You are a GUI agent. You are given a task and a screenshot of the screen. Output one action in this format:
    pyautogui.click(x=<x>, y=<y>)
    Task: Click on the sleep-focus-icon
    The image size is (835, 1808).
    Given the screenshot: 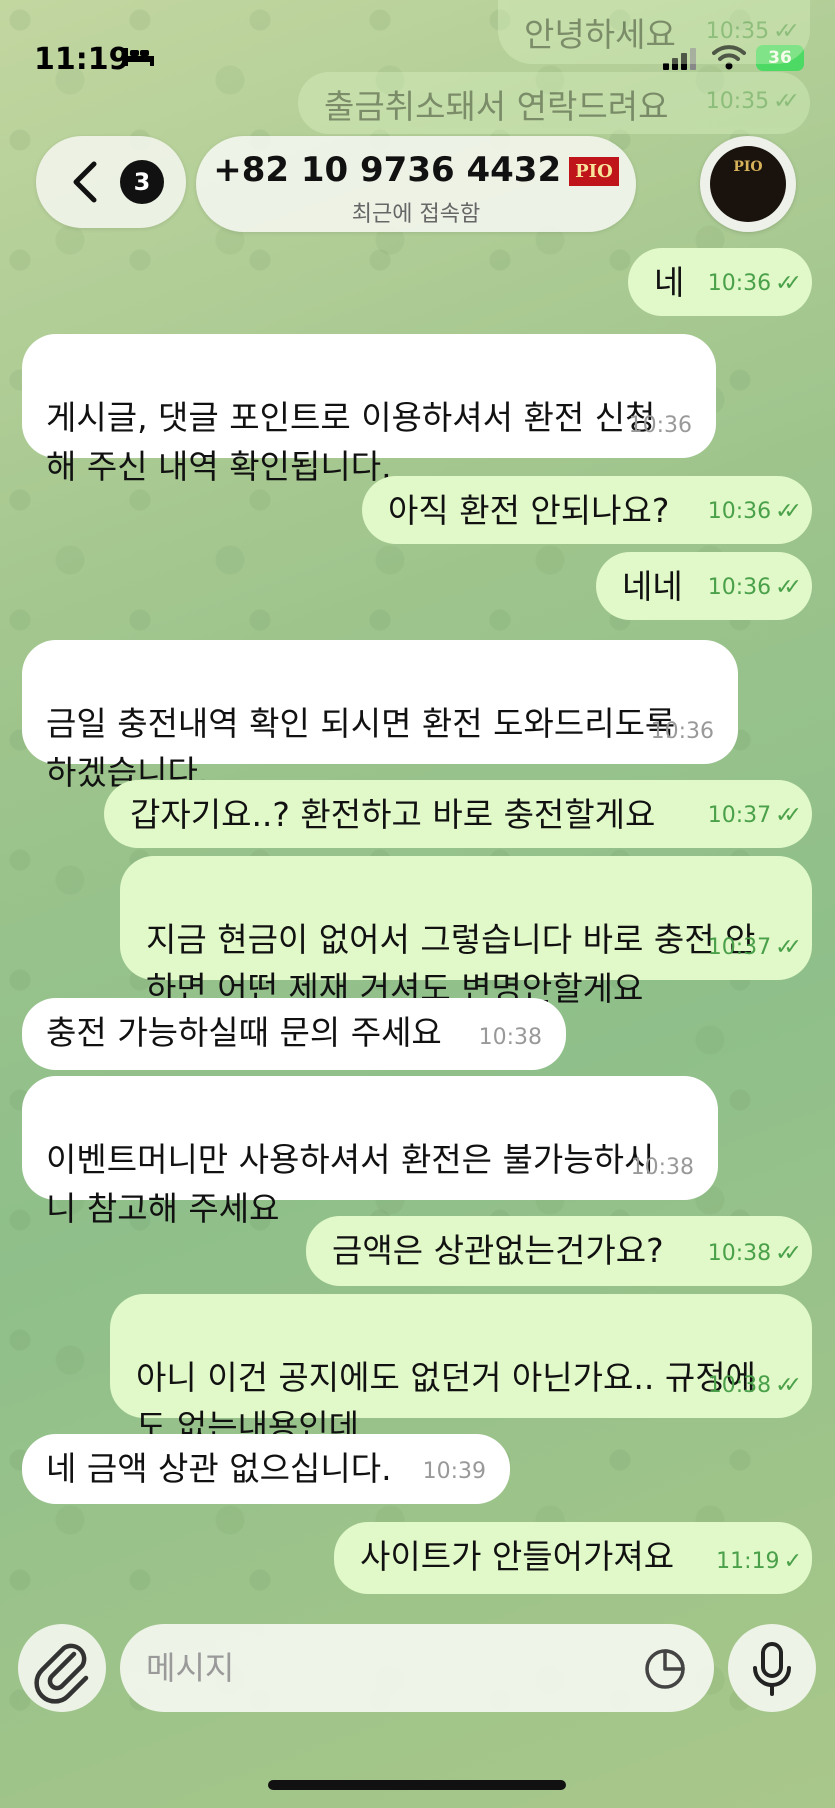 What is the action you would take?
    pyautogui.click(x=139, y=57)
    